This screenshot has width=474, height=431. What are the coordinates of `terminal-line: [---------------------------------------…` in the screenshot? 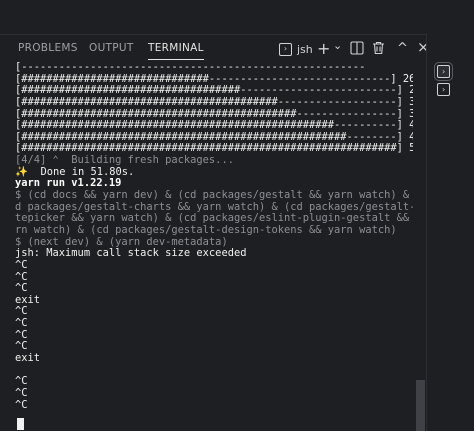 It's located at (190, 67).